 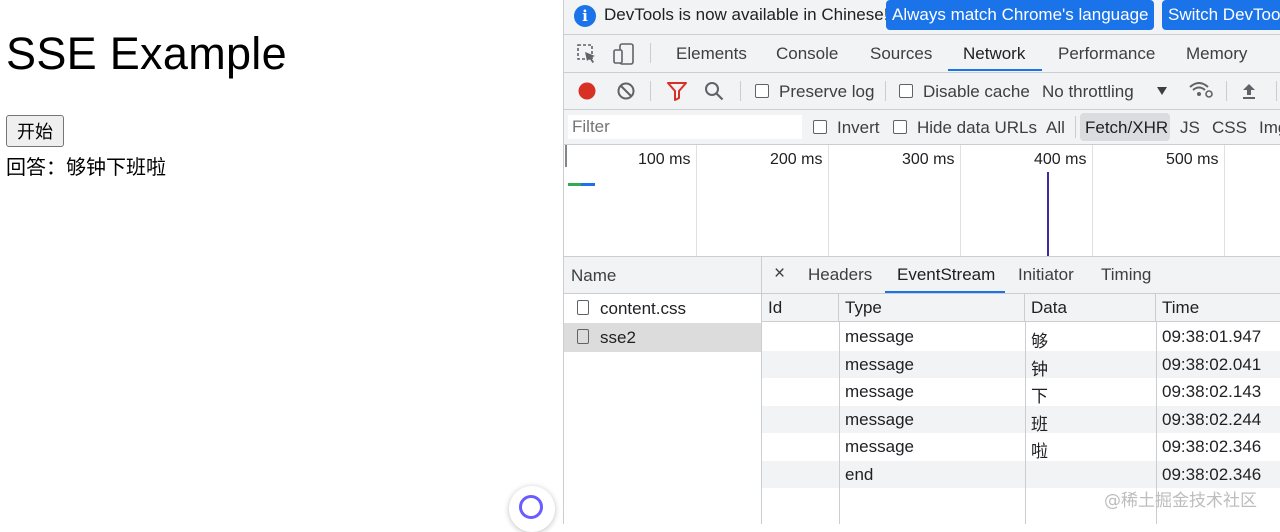 What do you see at coordinates (677, 91) in the screenshot?
I see `filter-icon` at bounding box center [677, 91].